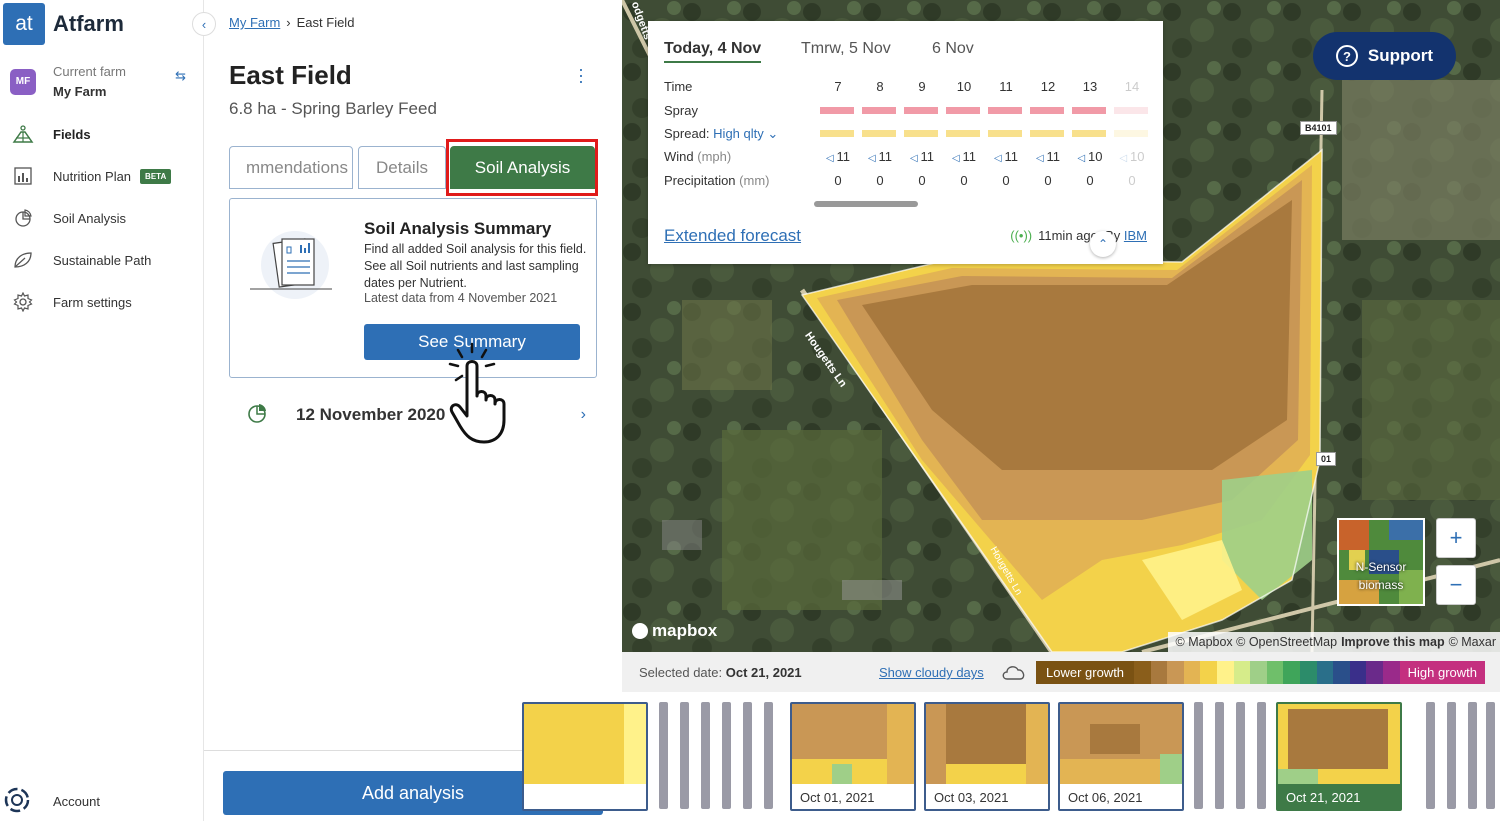 The height and width of the screenshot is (821, 1500). Describe the element at coordinates (713, 51) in the screenshot. I see `weather-tab-today: Today, 4 Nov` at that location.